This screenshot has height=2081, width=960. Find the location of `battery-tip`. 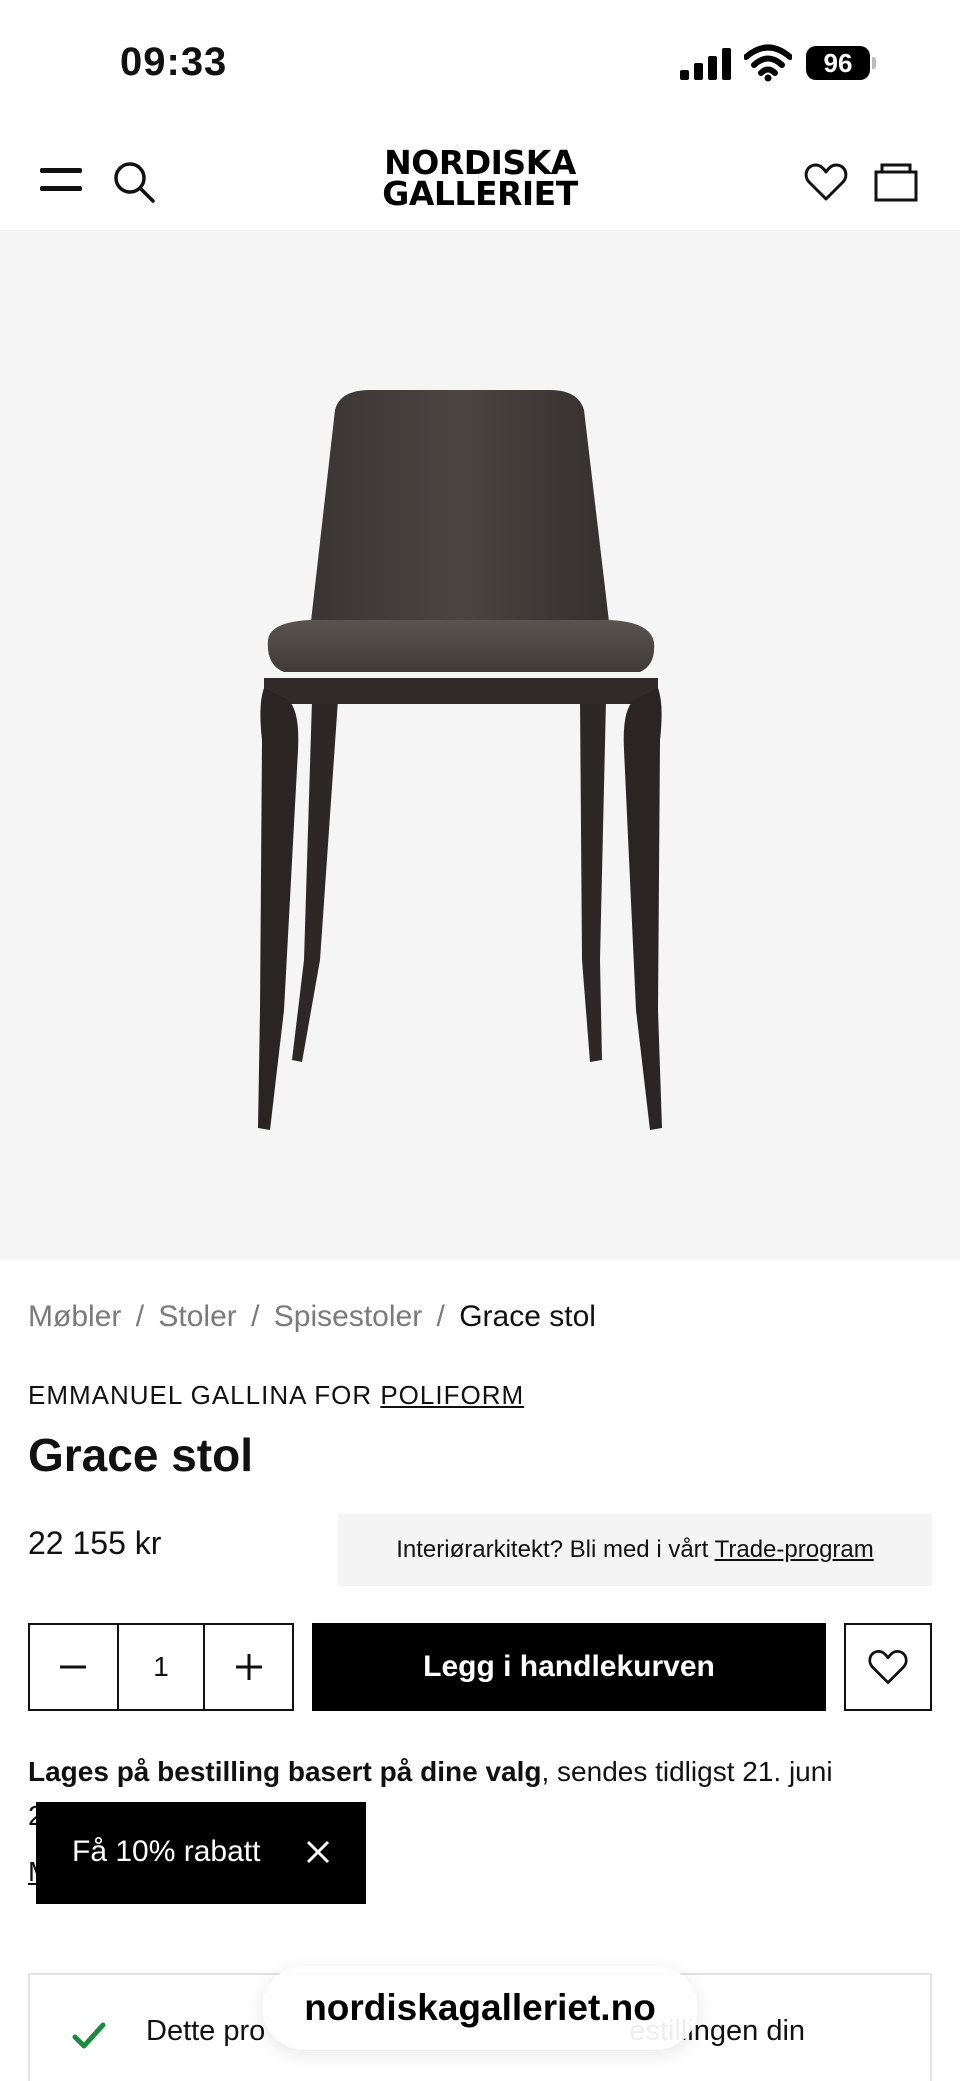

battery-tip is located at coordinates (874, 63).